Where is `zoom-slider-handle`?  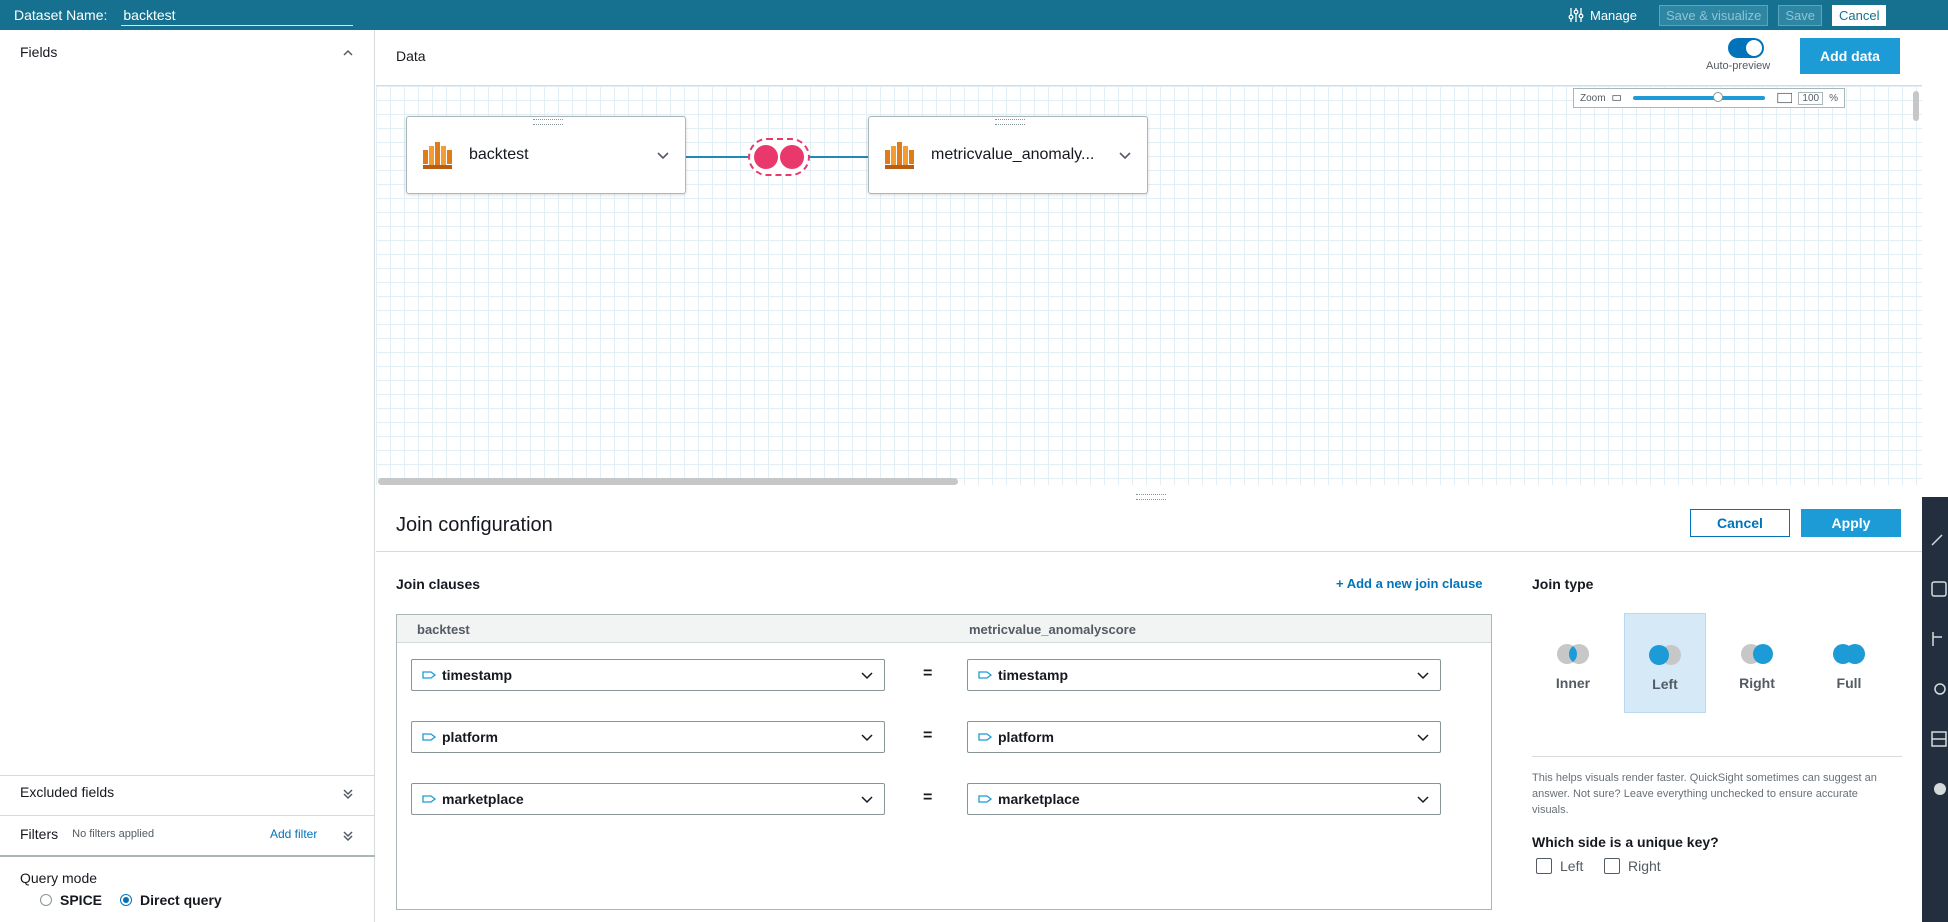 zoom-slider-handle is located at coordinates (1717, 97).